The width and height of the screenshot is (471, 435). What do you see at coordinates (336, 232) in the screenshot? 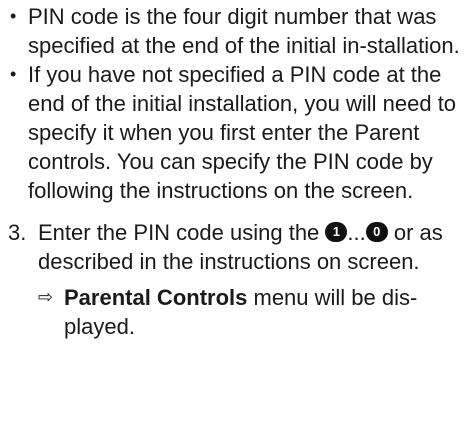
I see `key-1-icon: 1` at bounding box center [336, 232].